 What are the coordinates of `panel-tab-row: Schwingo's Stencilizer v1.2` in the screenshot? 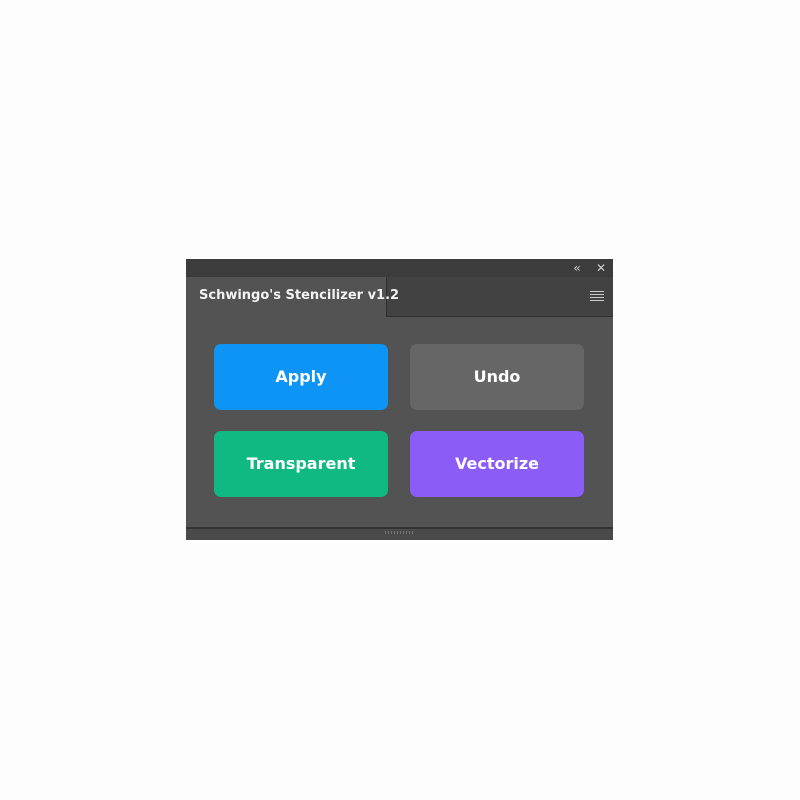 It's located at (399, 297).